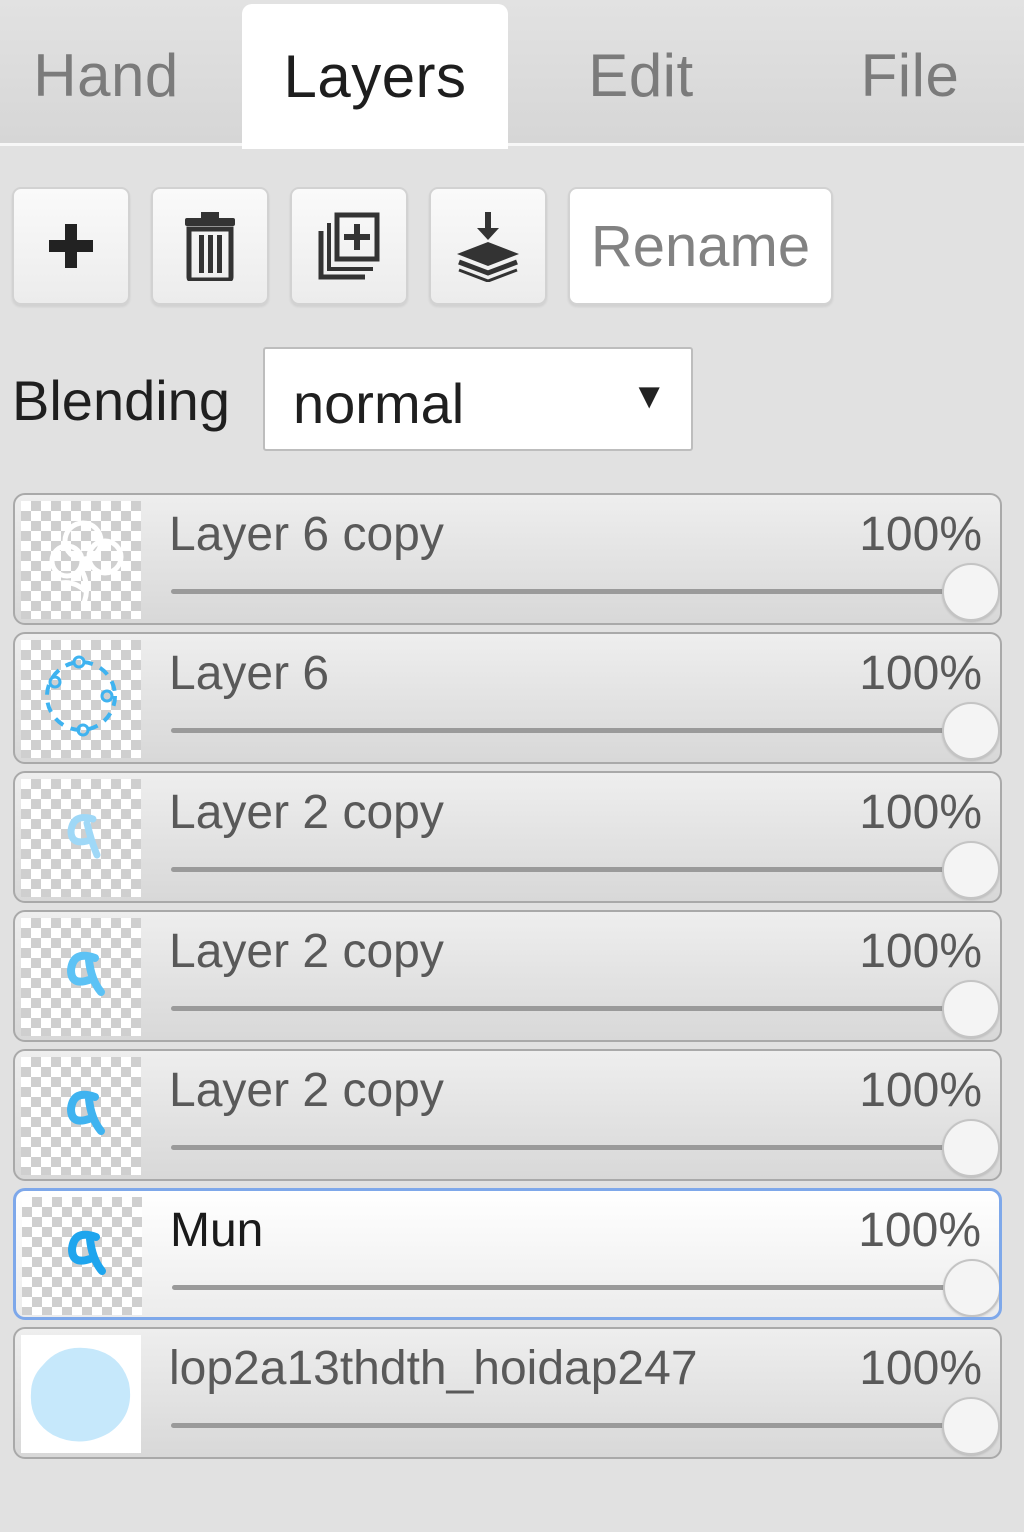 The height and width of the screenshot is (1532, 1024). What do you see at coordinates (81, 696) in the screenshot?
I see `blue-dotted-ring-icon` at bounding box center [81, 696].